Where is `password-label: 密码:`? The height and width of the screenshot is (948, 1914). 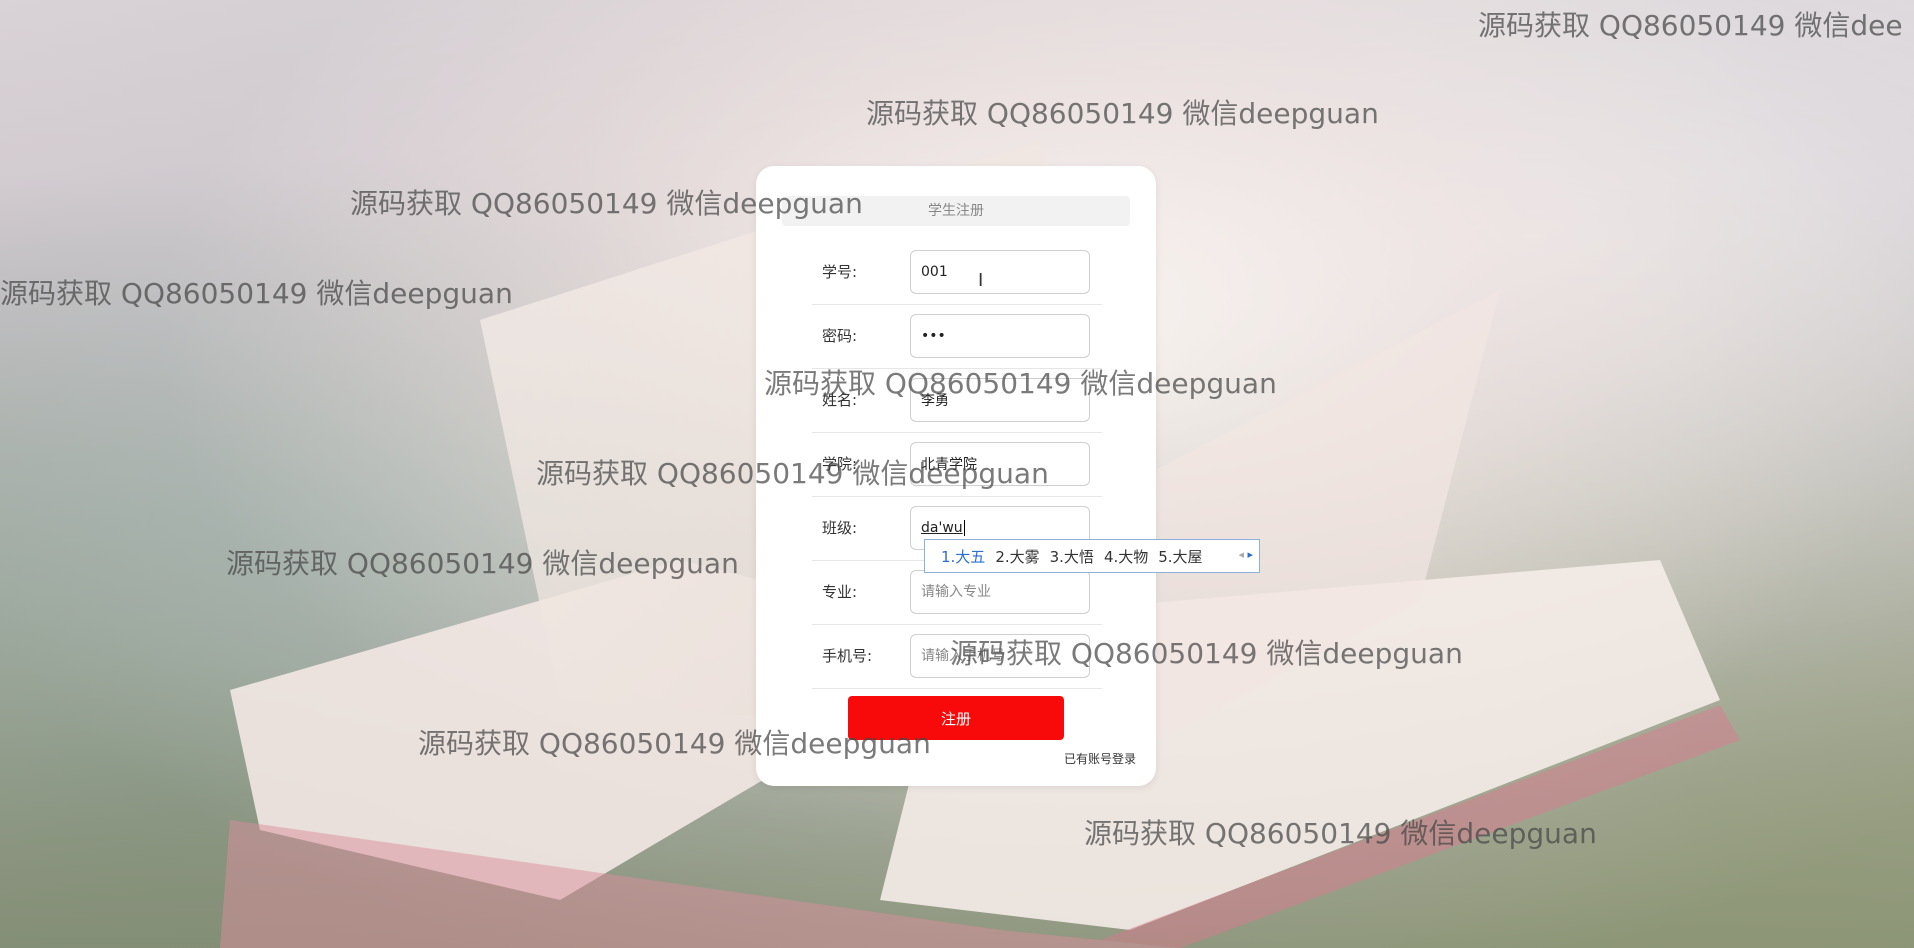 password-label: 密码: is located at coordinates (840, 336).